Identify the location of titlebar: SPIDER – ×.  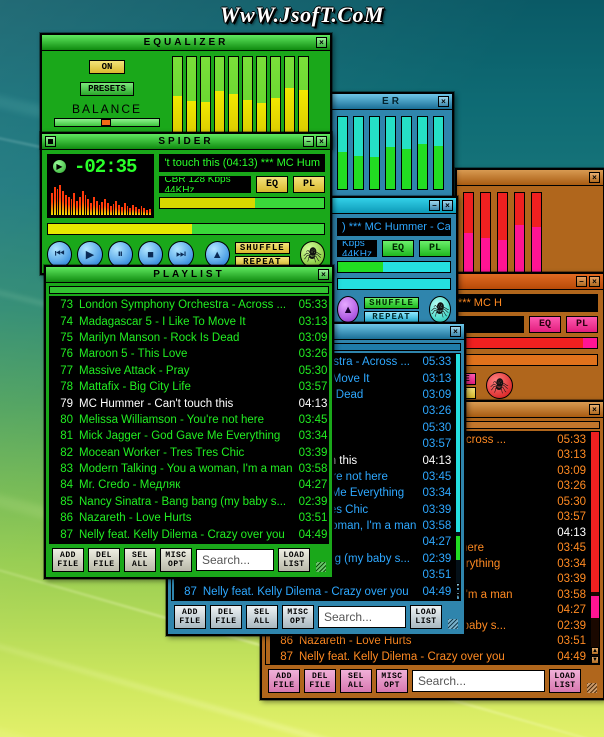
(186, 142).